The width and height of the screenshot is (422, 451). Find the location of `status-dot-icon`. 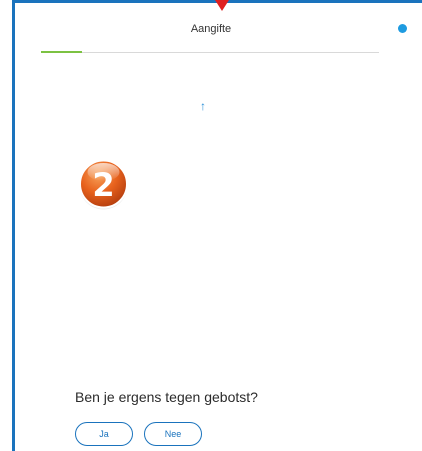

status-dot-icon is located at coordinates (402, 28).